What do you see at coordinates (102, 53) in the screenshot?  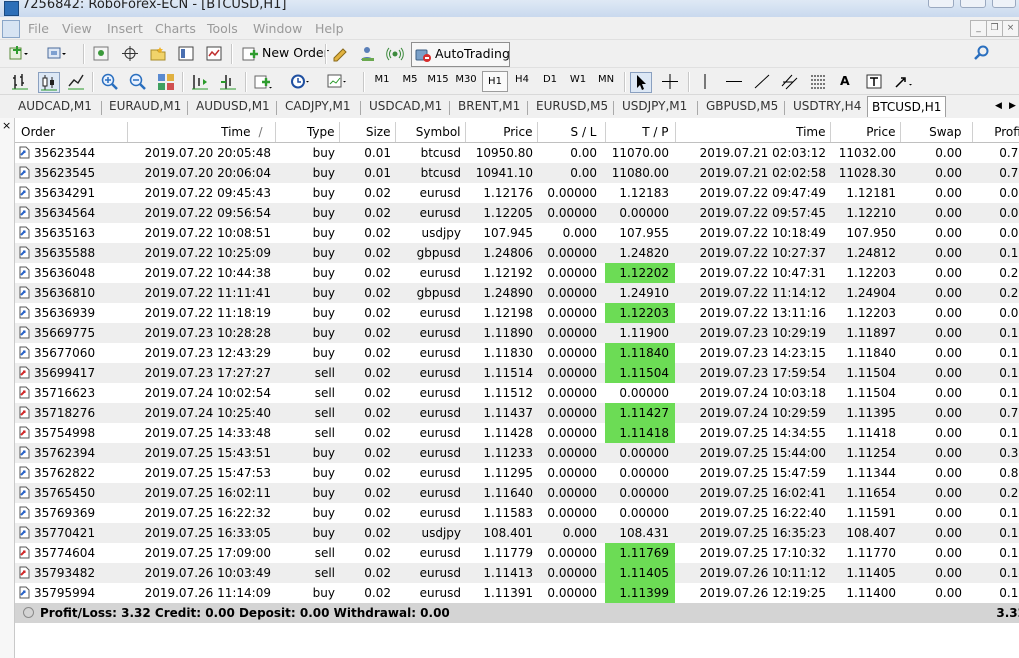 I see `market-watch-icon` at bounding box center [102, 53].